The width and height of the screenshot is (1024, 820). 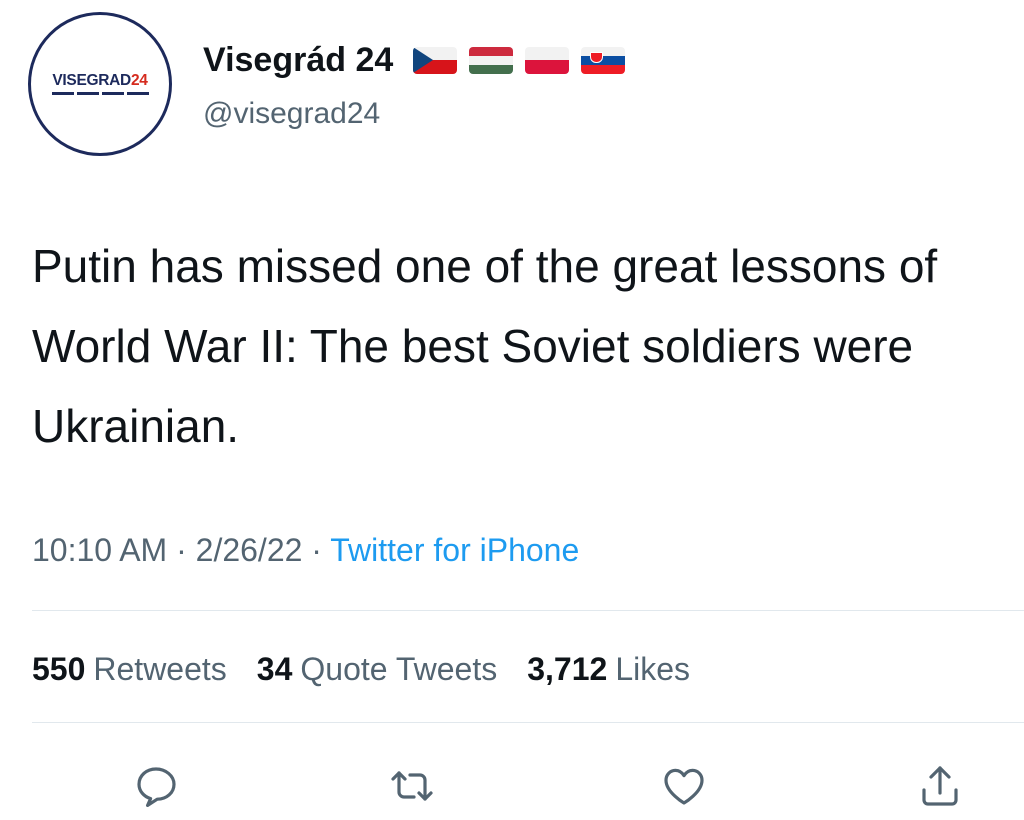 I want to click on poland-flag-icon, so click(x=547, y=60).